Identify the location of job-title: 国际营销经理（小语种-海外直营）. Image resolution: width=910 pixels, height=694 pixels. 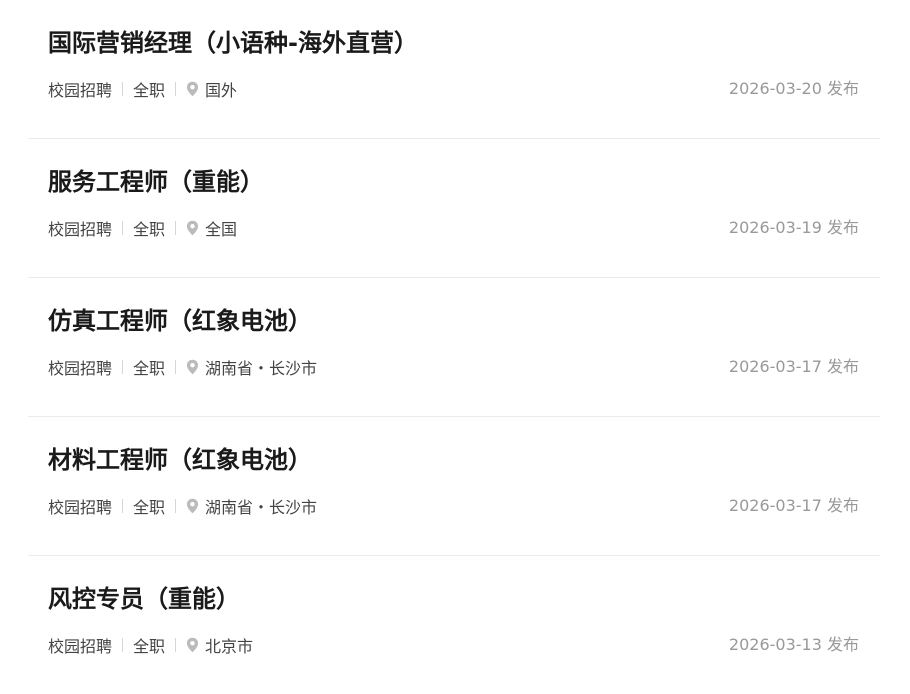
(233, 43).